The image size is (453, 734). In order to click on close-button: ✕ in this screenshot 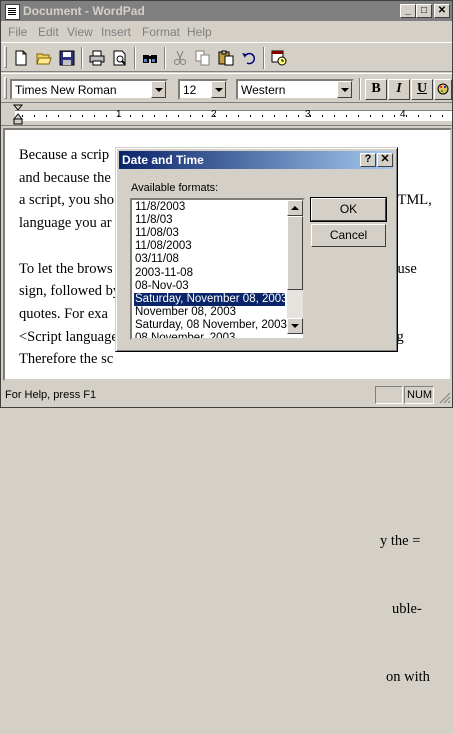, I will do `click(442, 11)`.